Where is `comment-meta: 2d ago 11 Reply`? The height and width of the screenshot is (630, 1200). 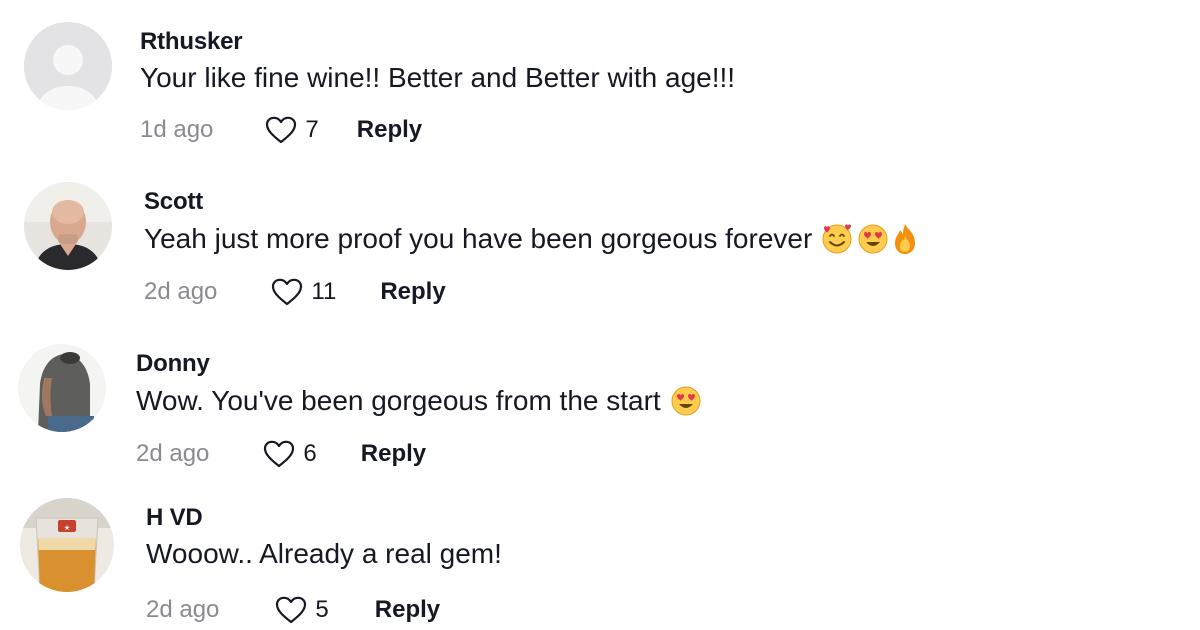
comment-meta: 2d ago 11 Reply is located at coordinates (295, 292).